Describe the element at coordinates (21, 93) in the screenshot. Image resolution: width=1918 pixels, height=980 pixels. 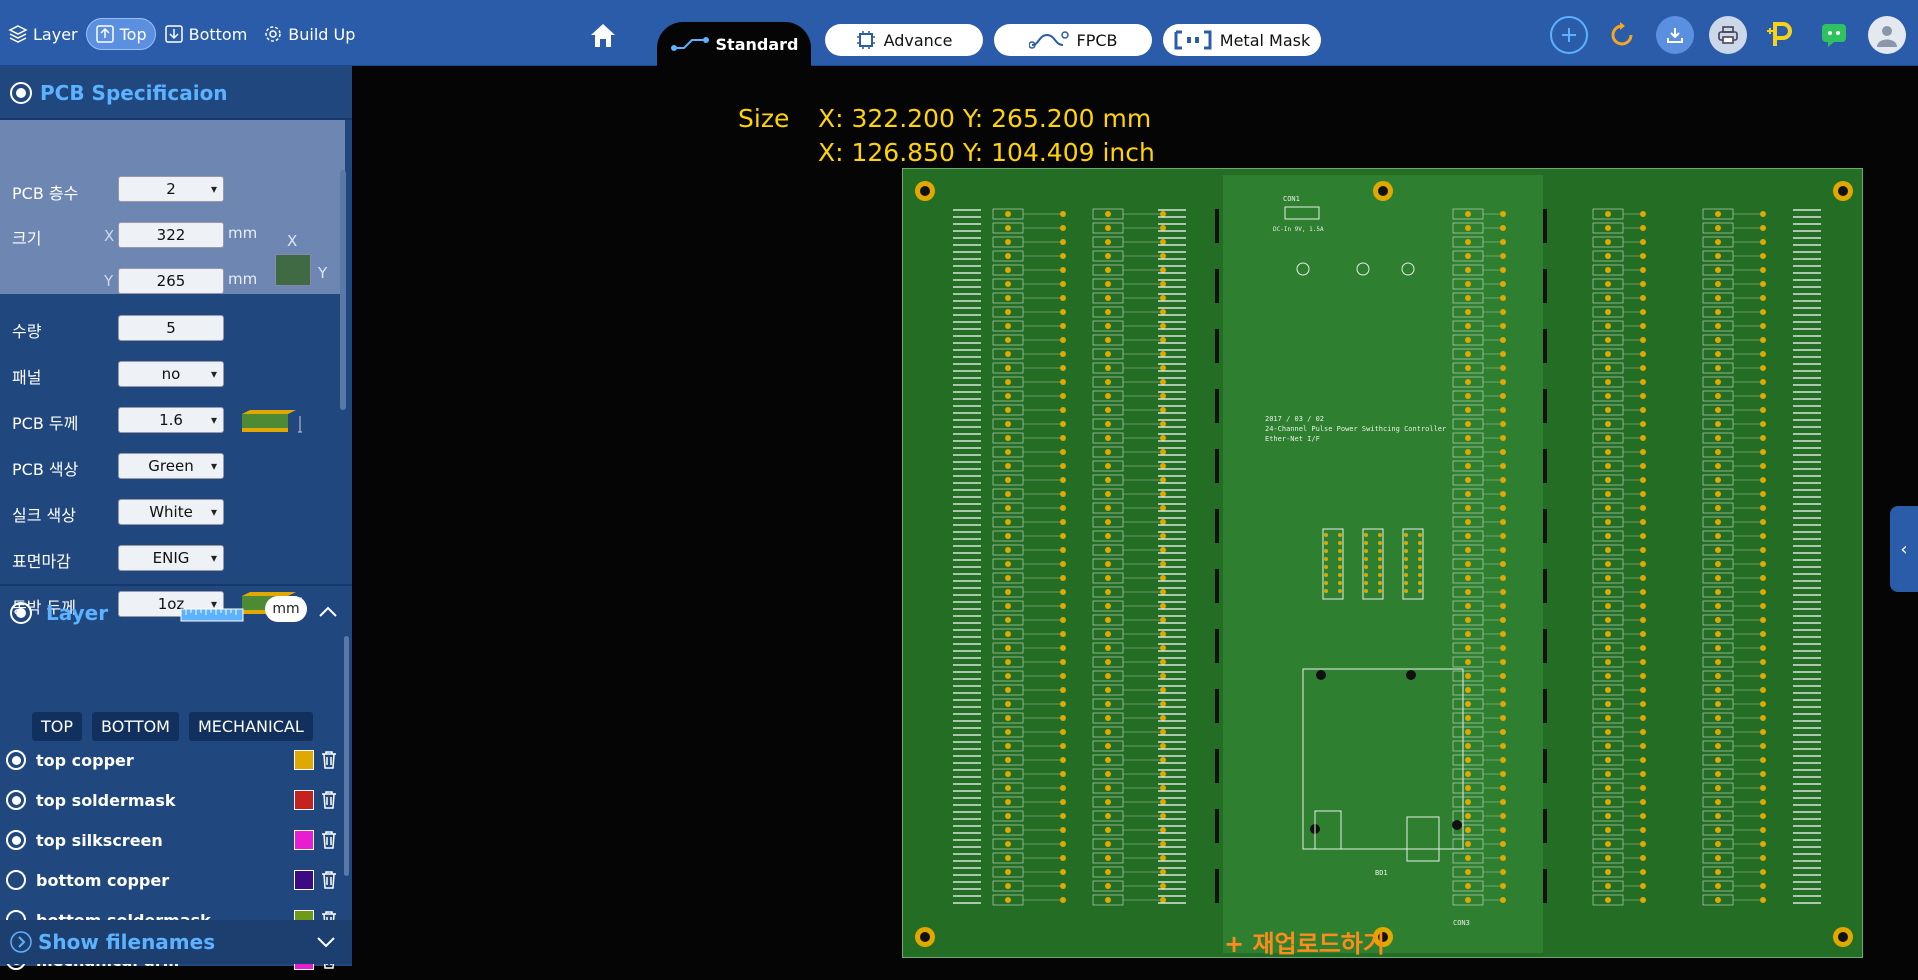
I see `pcb-spec-radio` at that location.